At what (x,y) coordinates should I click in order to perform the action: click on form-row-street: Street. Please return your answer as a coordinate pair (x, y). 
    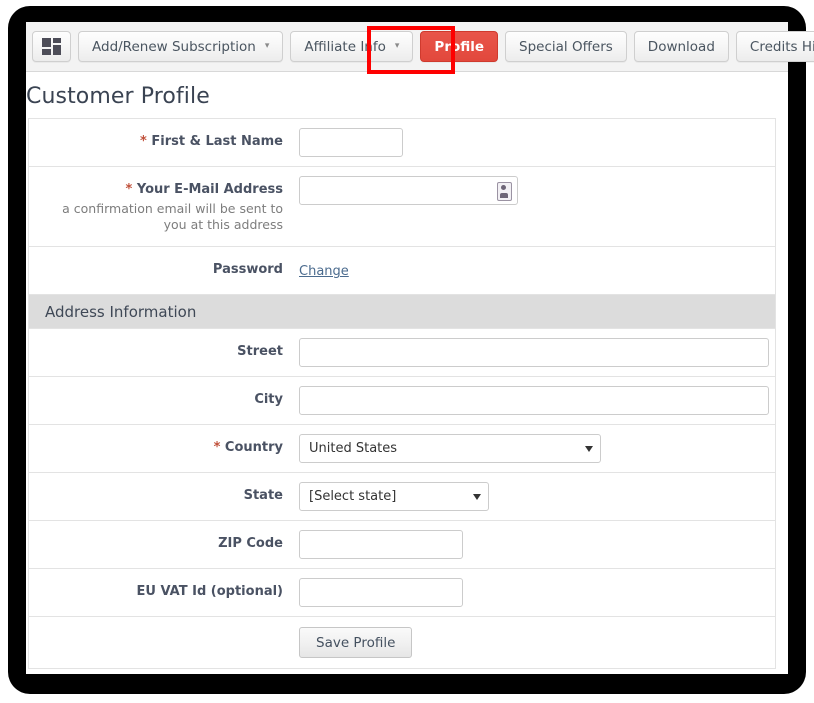
    Looking at the image, I should click on (402, 353).